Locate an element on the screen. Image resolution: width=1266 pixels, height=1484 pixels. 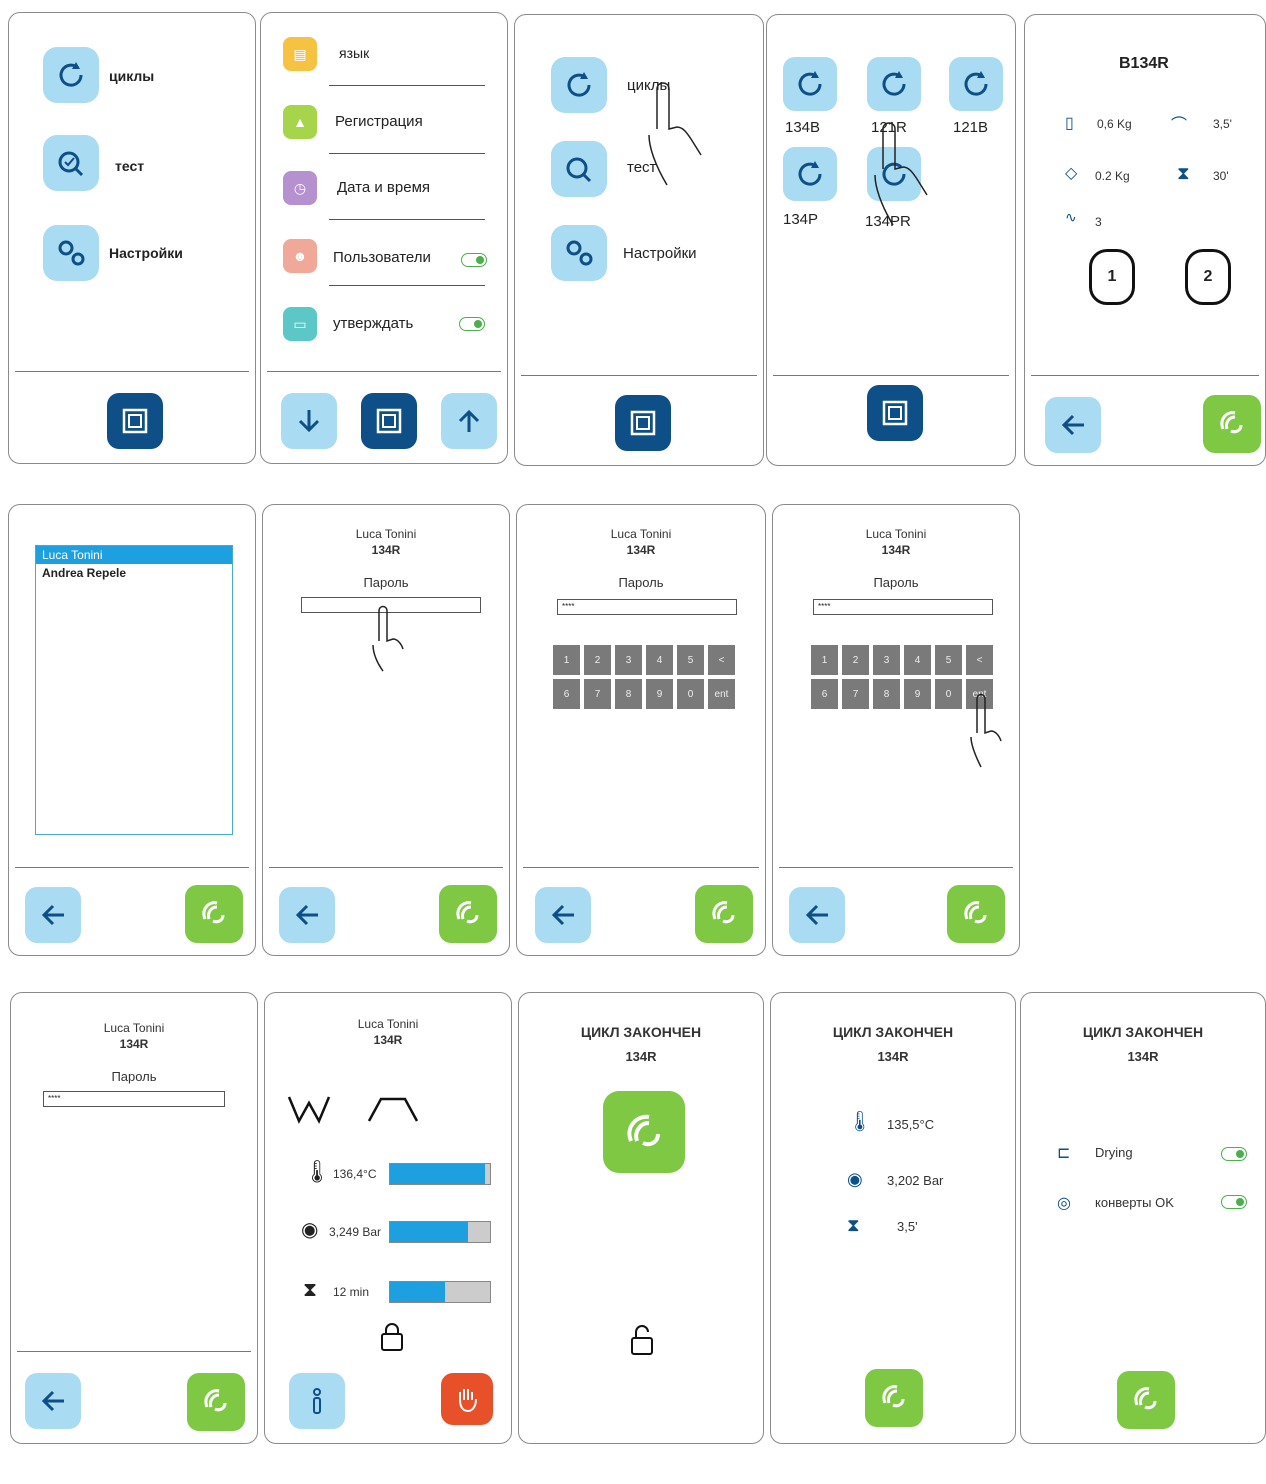
screen-user-list: Luca Tonini Andrea Repele is located at coordinates (132, 730).